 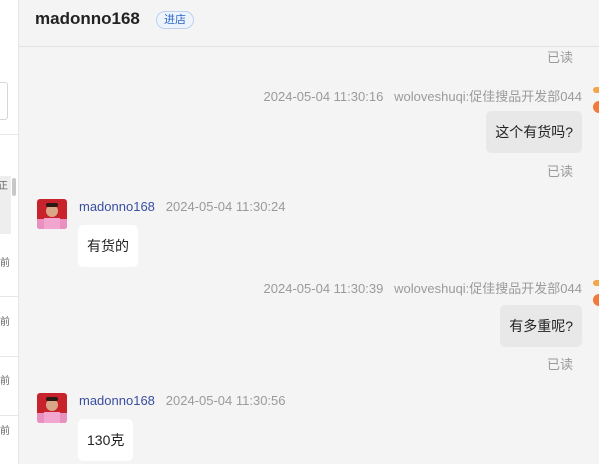 I want to click on message-meta: madonno168 2024-05-04 11:30:24, so click(x=182, y=206).